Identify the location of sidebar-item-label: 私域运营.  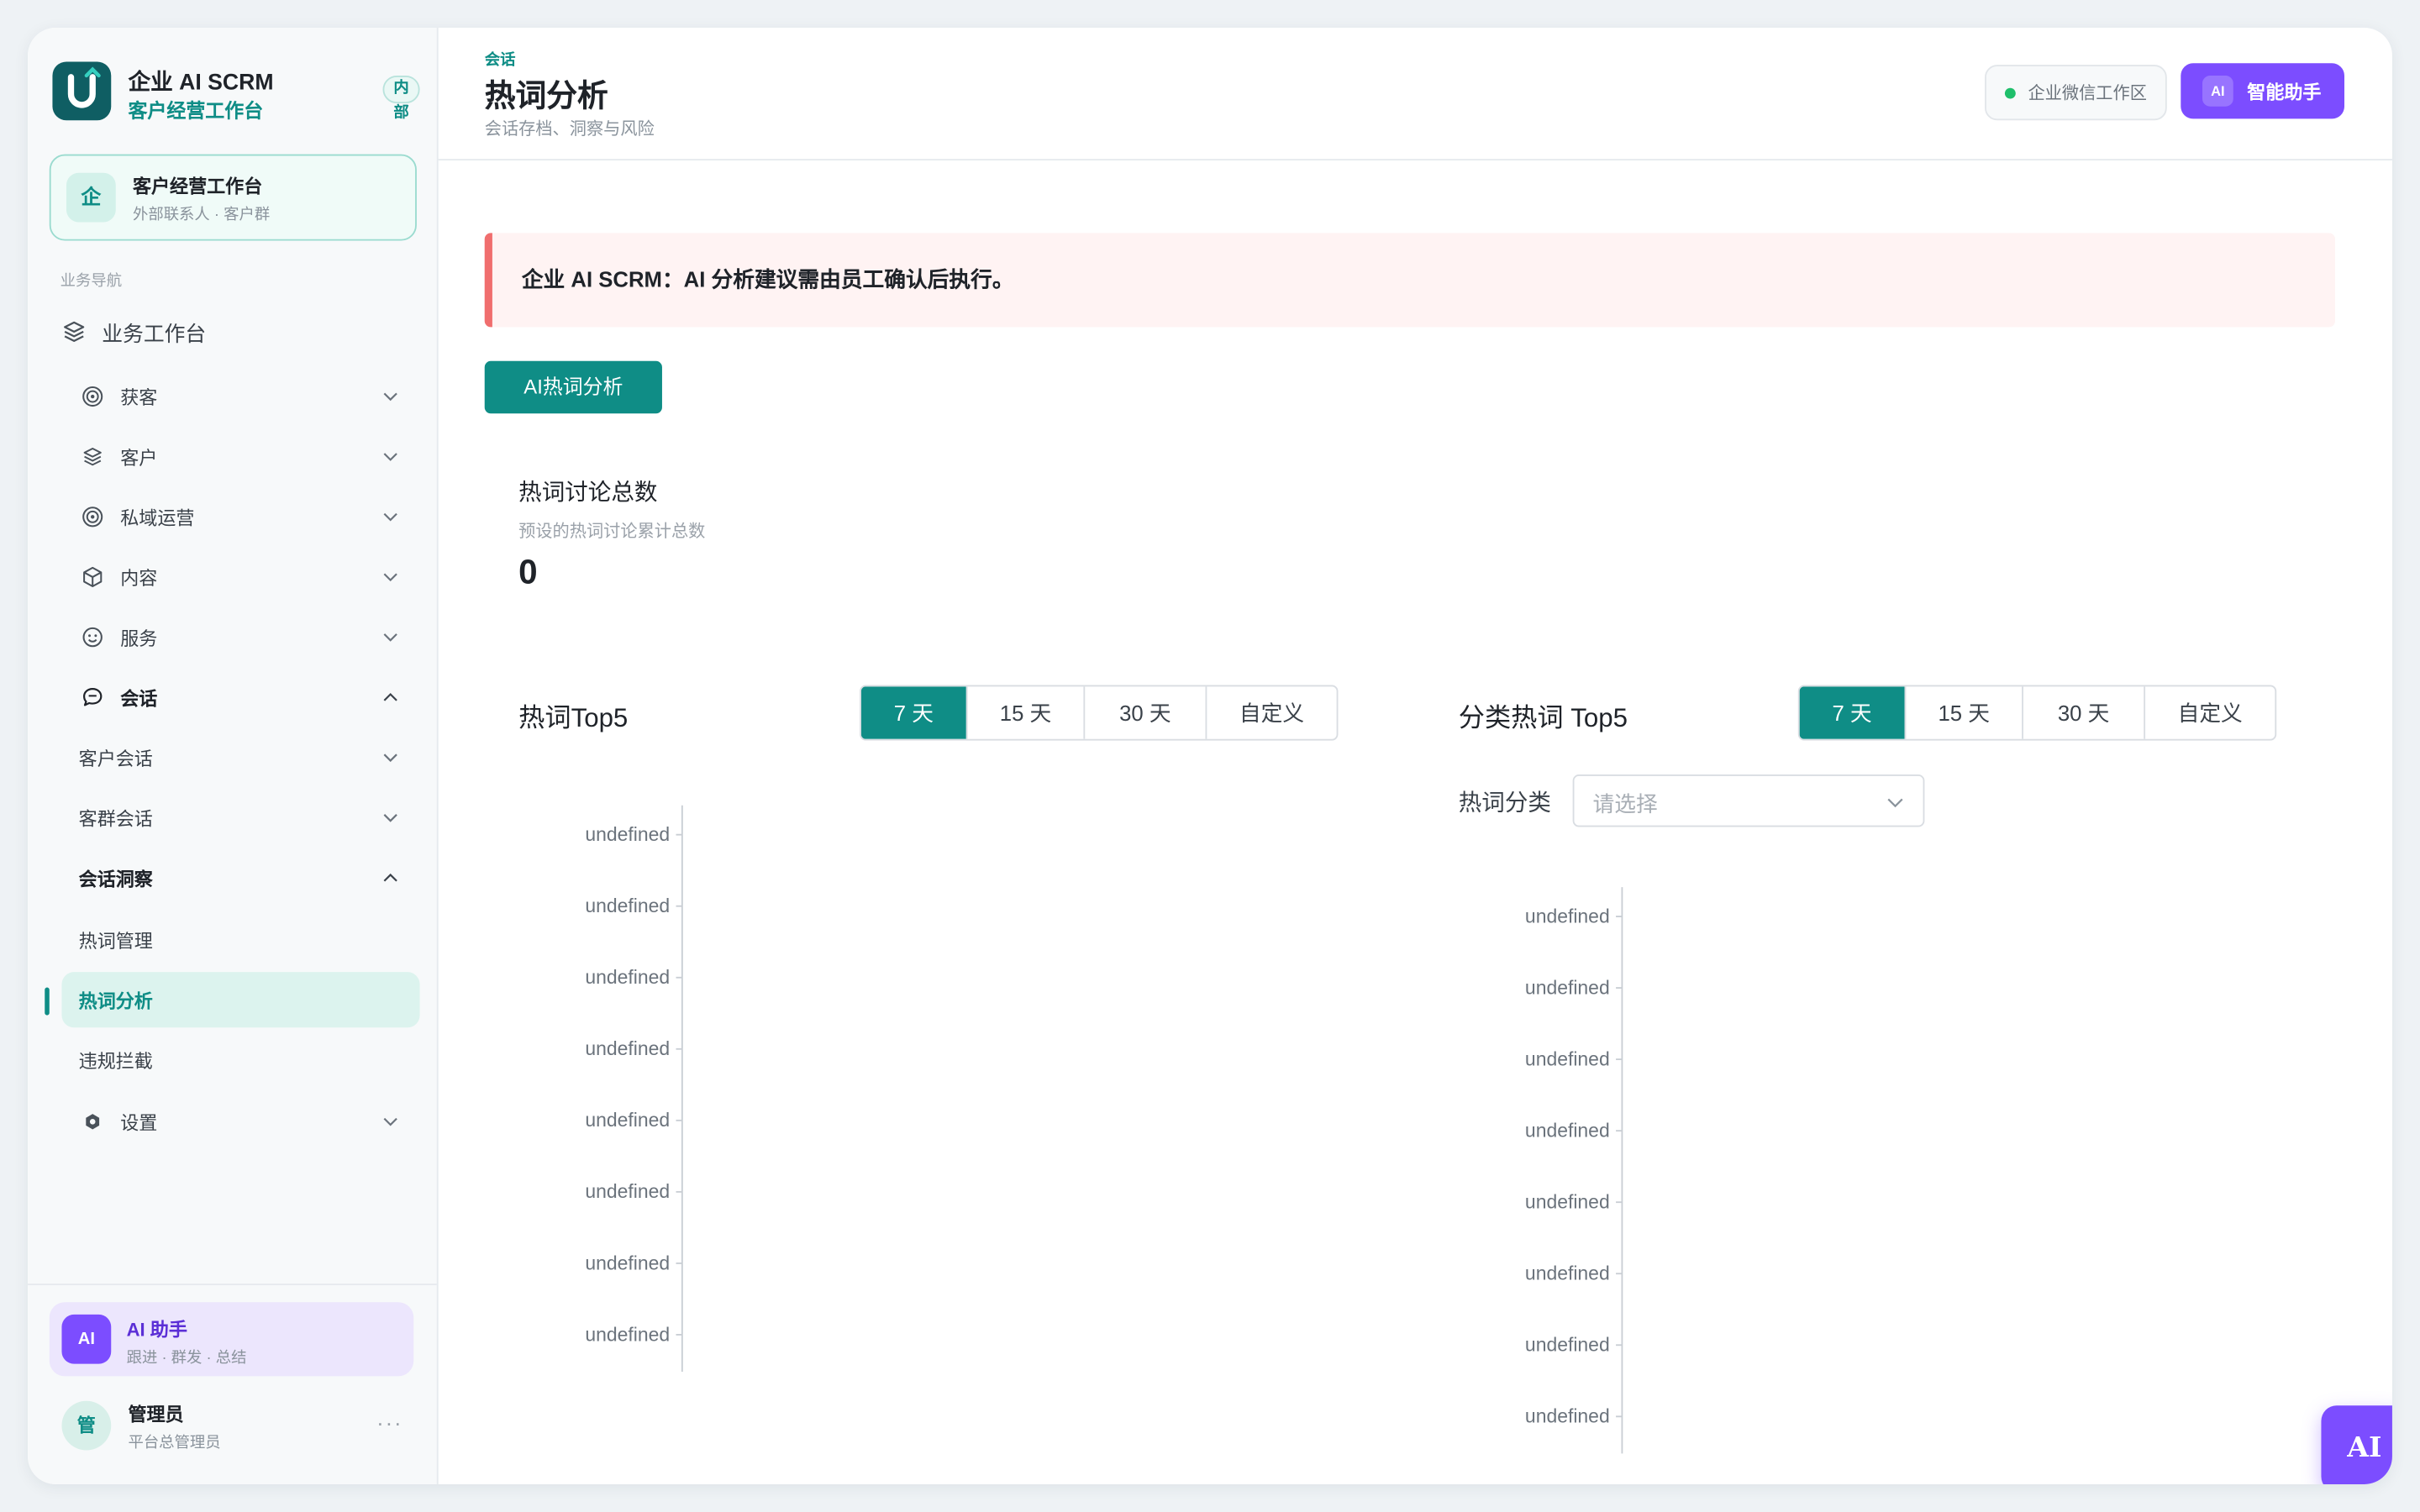
(157, 518).